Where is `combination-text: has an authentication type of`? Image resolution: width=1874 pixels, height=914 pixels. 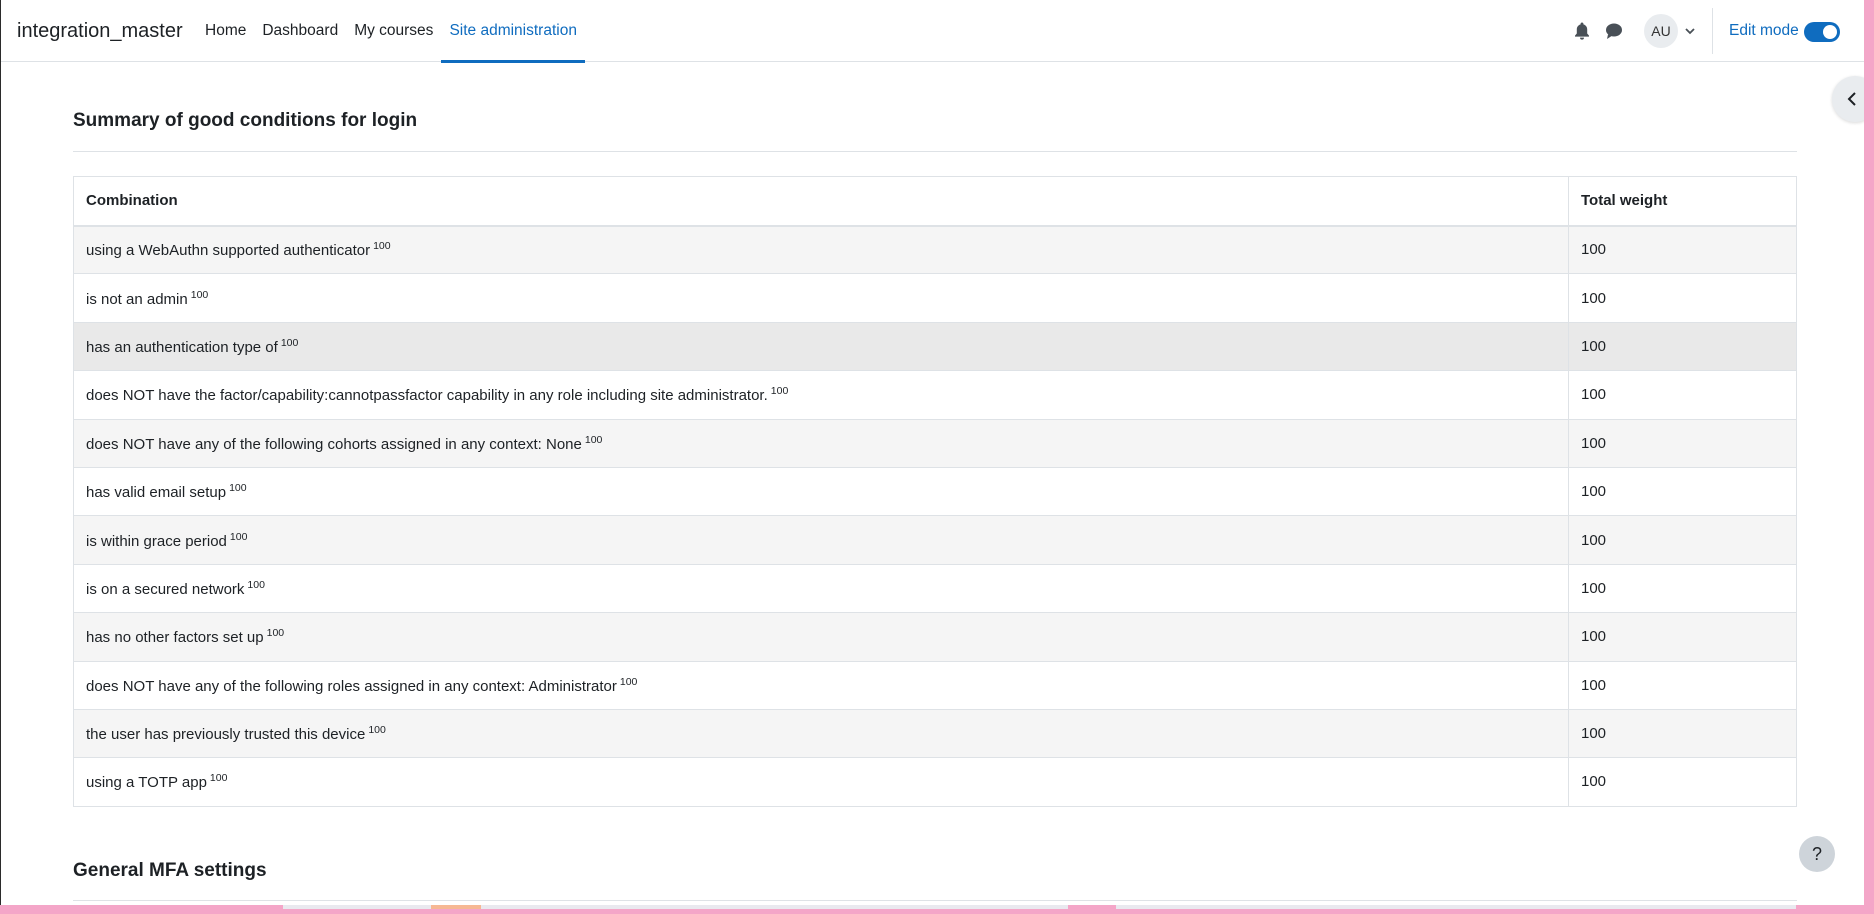 combination-text: has an authentication type of is located at coordinates (182, 347).